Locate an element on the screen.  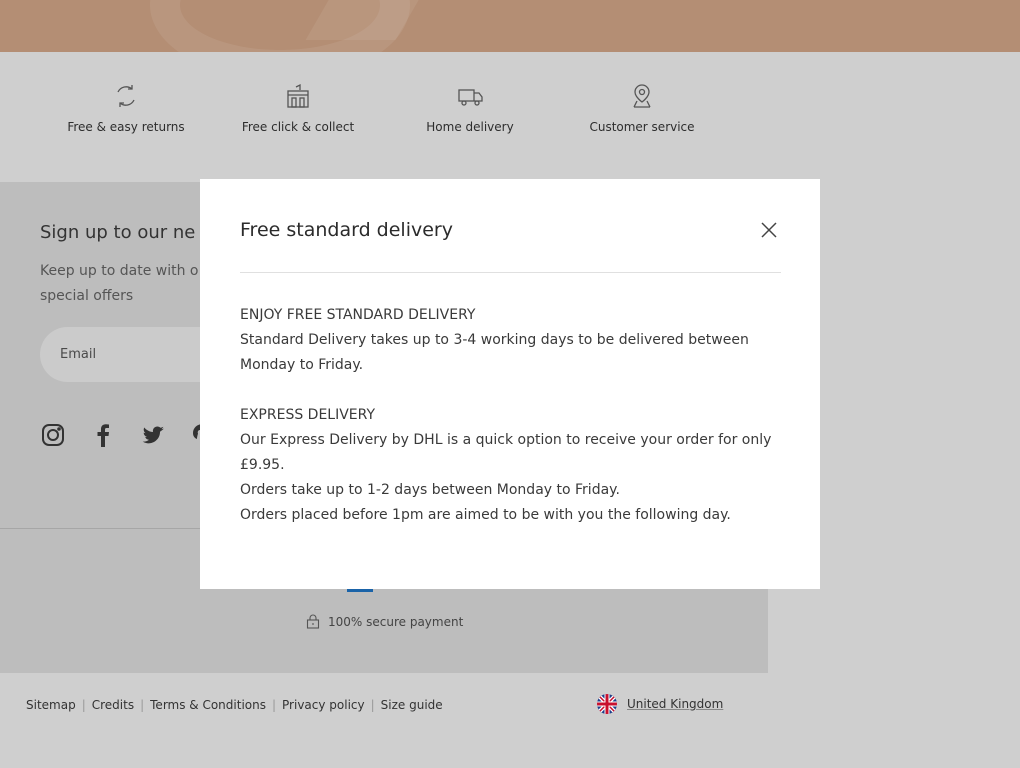
instagram-icon is located at coordinates (53, 435).